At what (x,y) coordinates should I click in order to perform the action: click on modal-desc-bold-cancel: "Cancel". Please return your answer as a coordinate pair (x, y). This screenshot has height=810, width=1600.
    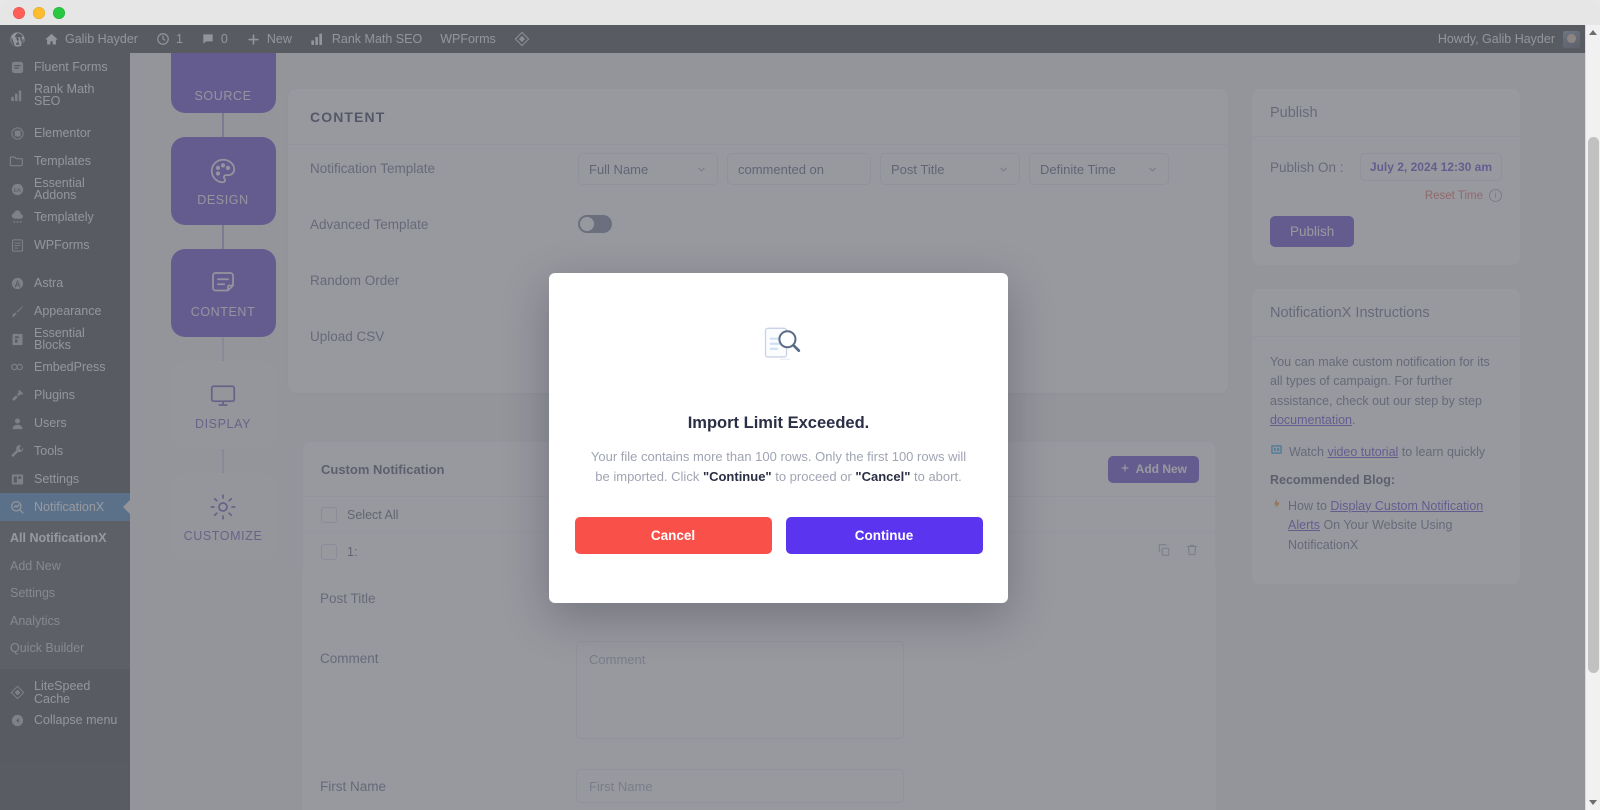
    Looking at the image, I should click on (883, 477).